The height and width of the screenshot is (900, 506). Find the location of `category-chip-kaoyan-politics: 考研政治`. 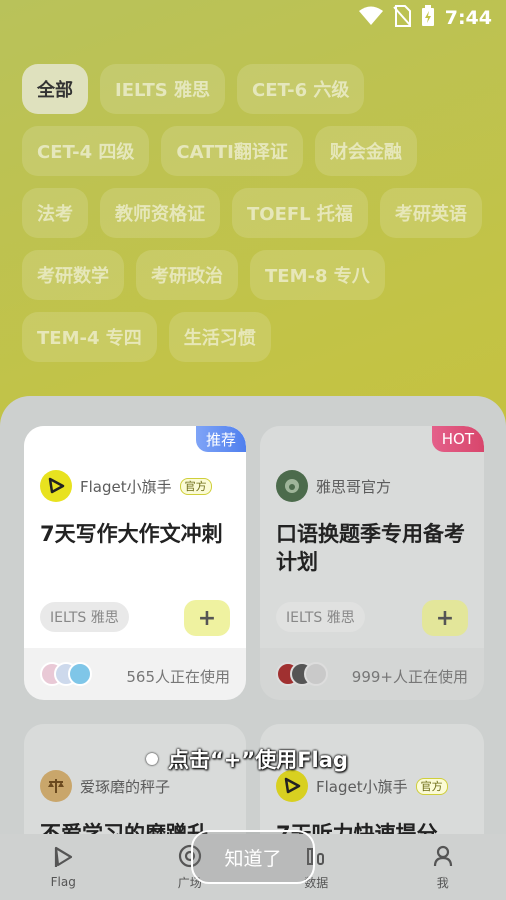

category-chip-kaoyan-politics: 考研政治 is located at coordinates (187, 275).